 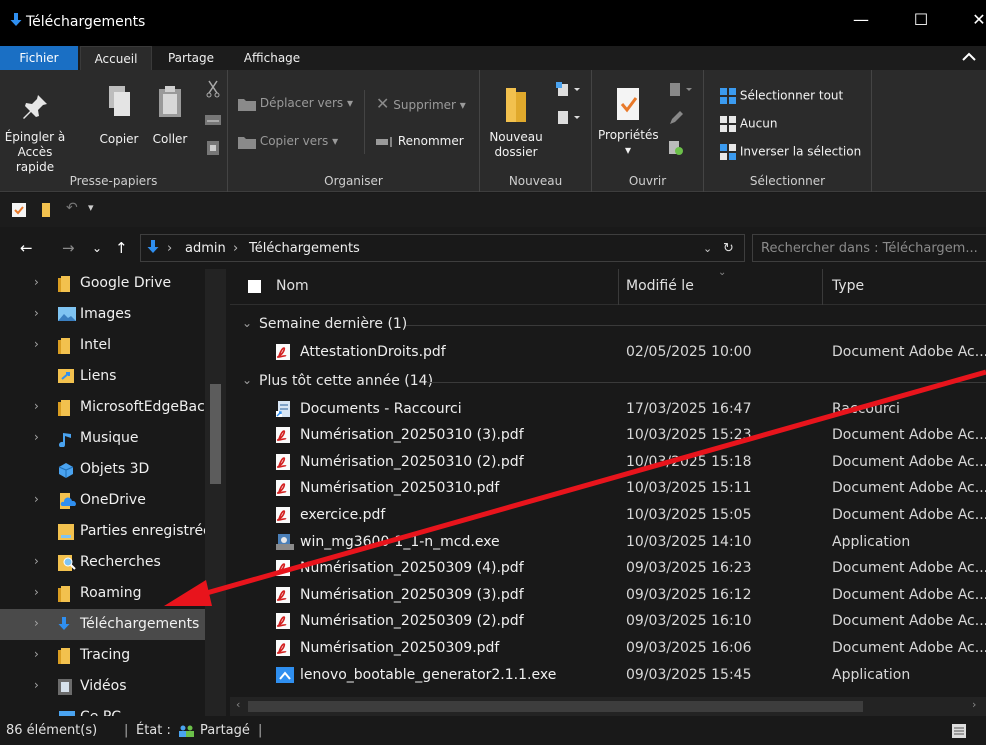 What do you see at coordinates (97, 248) in the screenshot?
I see `recent-locations-icon: ⌄` at bounding box center [97, 248].